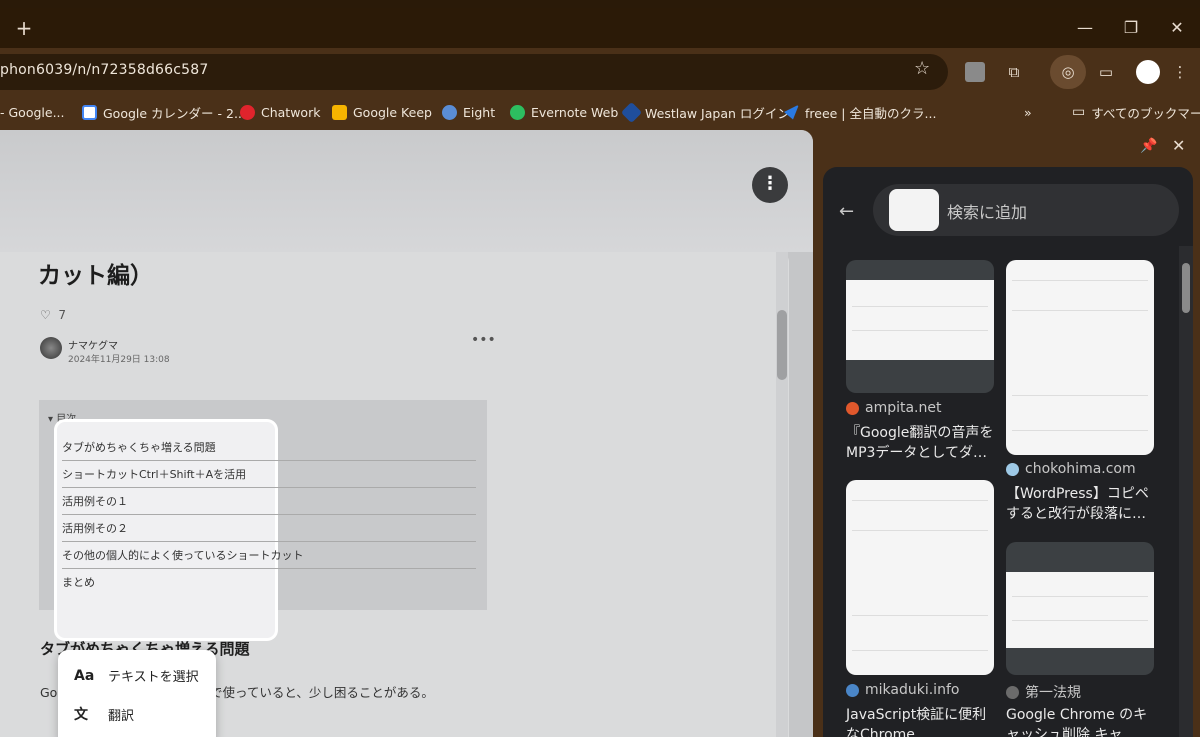  What do you see at coordinates (269, 474) in the screenshot?
I see `toc-item: ショートカットCtrl＋Shift＋Aを活用` at bounding box center [269, 474].